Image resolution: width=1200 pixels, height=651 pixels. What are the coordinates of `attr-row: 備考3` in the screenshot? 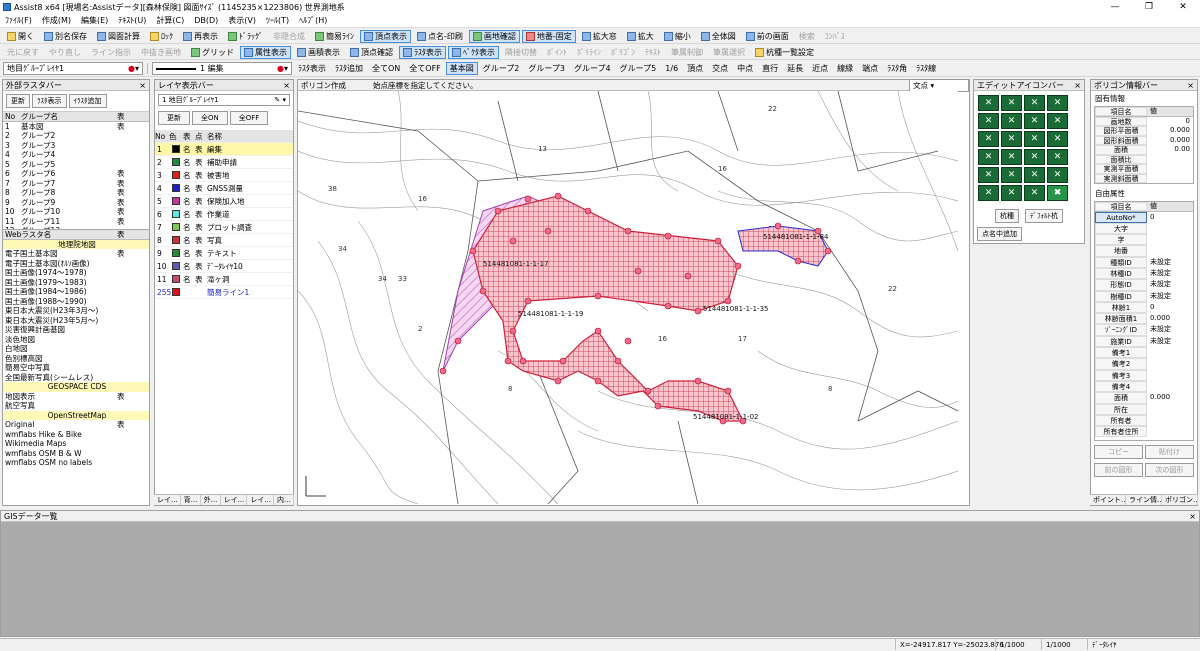 It's located at (1144, 375).